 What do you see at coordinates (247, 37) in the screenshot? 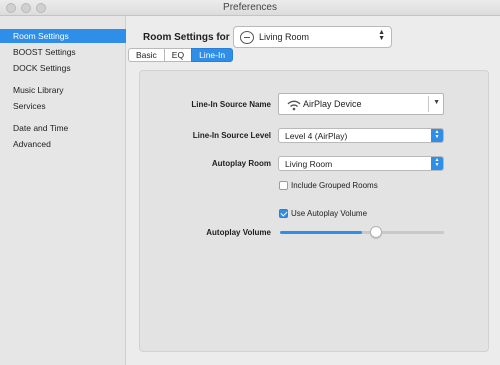
I see `speaker-icon` at bounding box center [247, 37].